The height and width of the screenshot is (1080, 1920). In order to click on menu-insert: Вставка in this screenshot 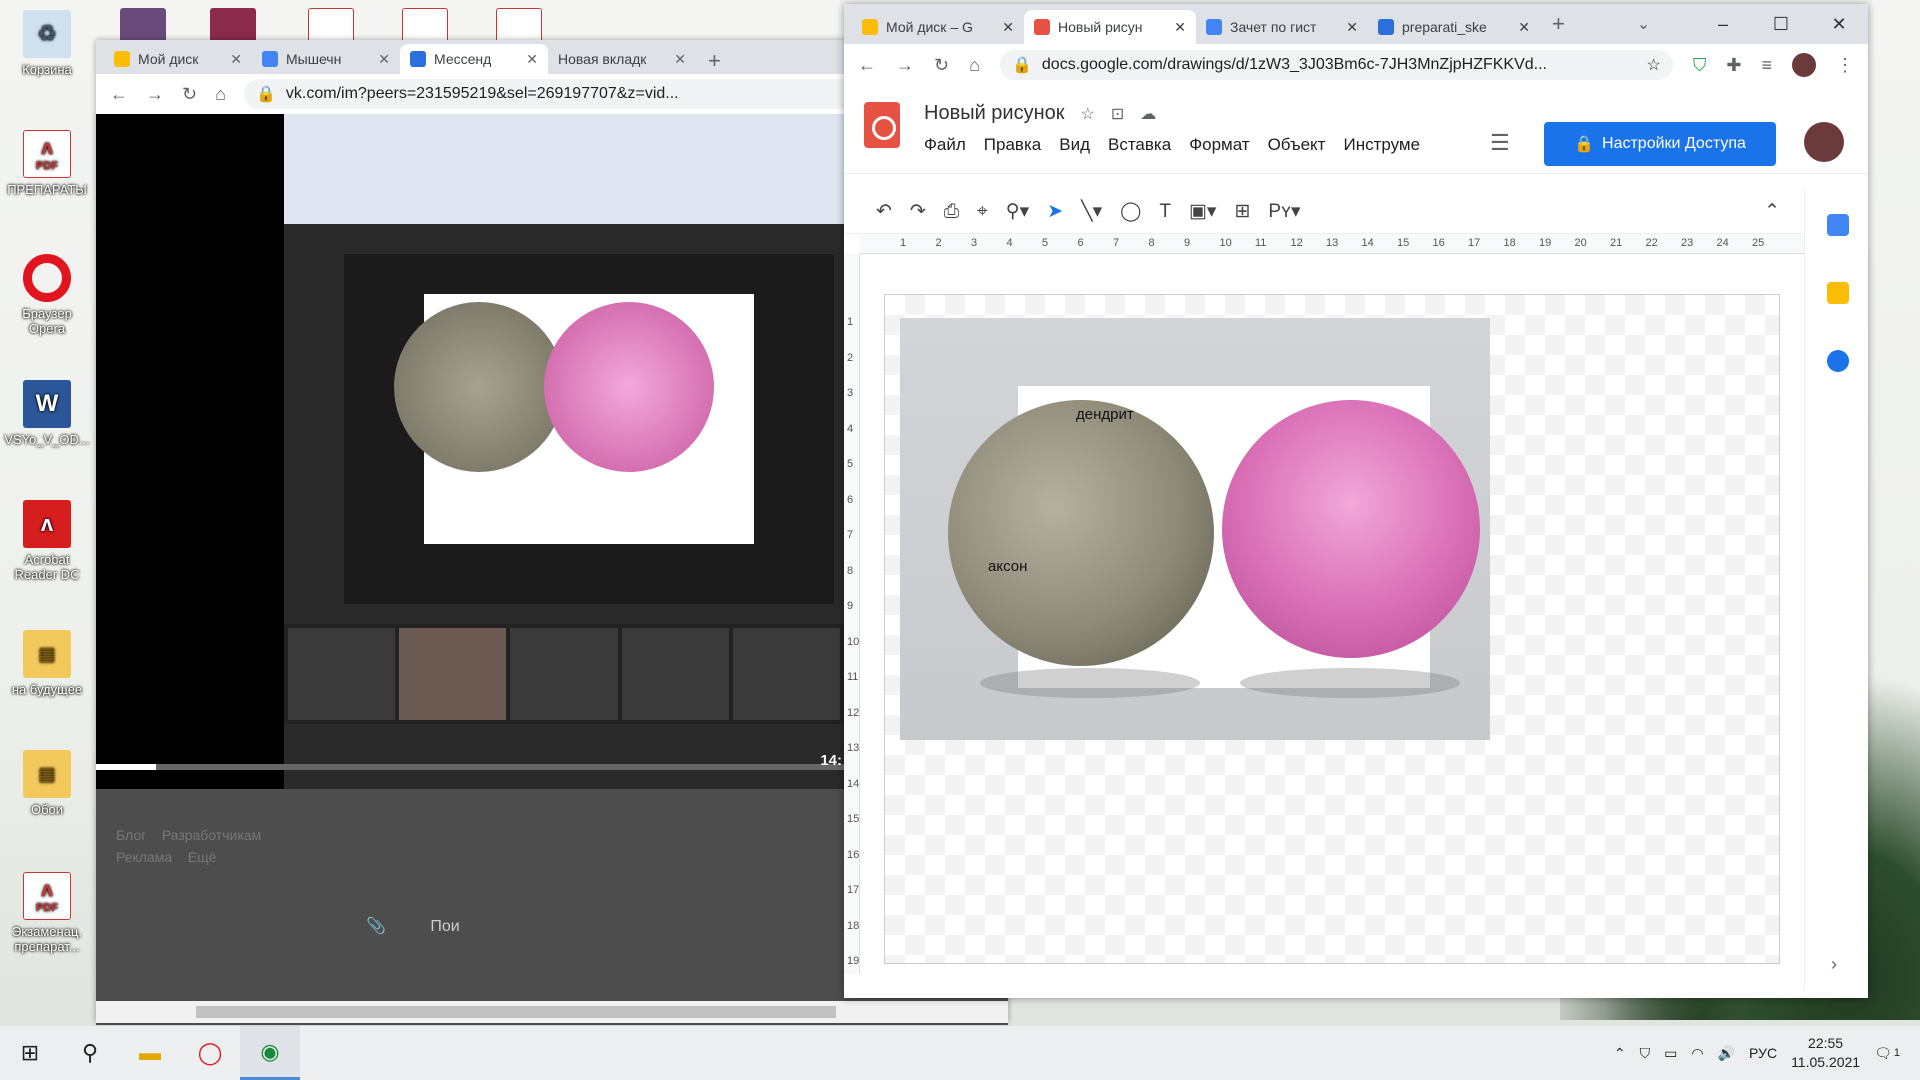, I will do `click(1139, 145)`.